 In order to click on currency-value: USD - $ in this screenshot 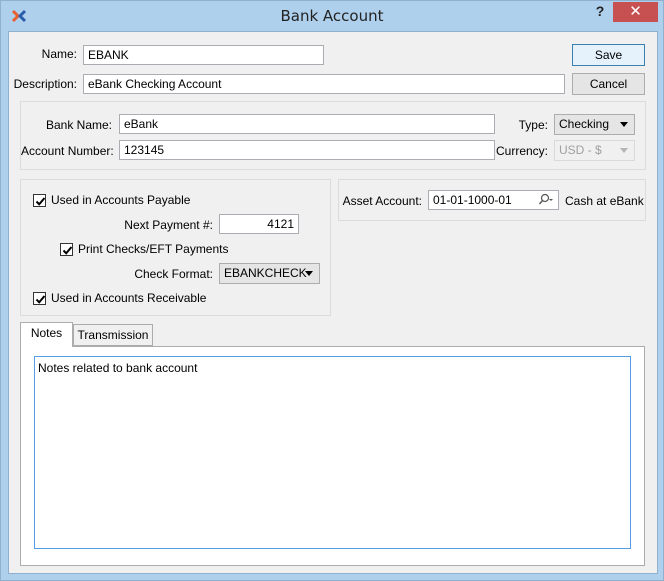, I will do `click(580, 150)`.